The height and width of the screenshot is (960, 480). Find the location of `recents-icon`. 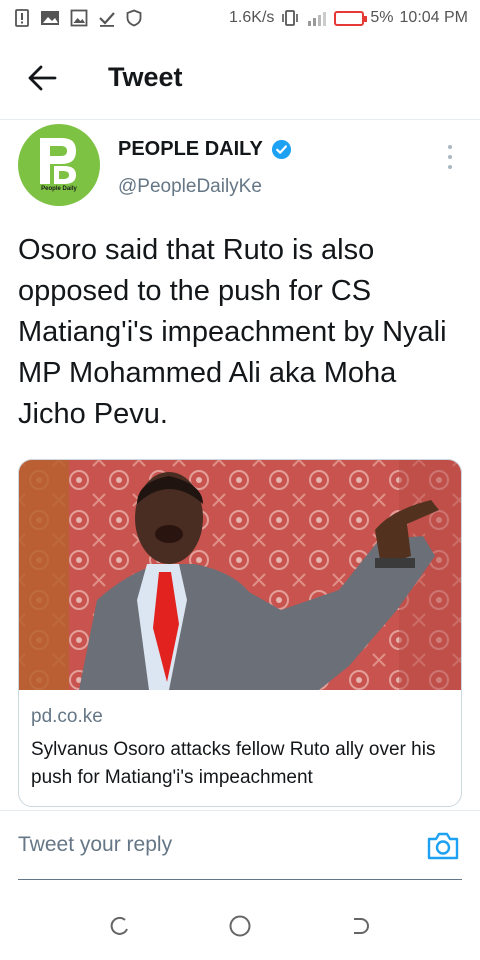

recents-icon is located at coordinates (119, 925).